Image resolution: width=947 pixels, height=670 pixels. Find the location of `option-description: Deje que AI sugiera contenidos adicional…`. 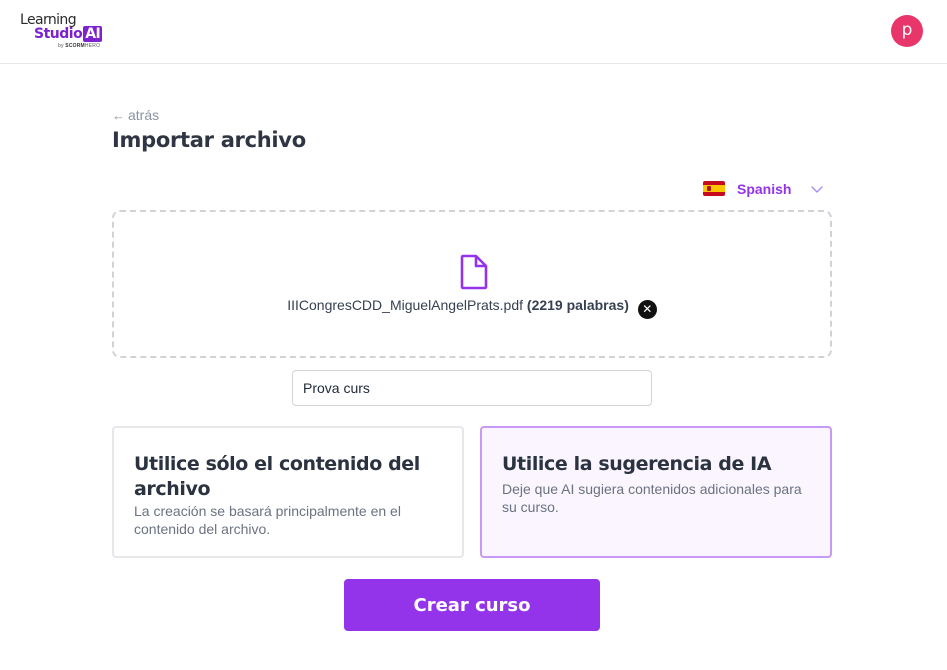

option-description: Deje que AI sugiera contenidos adicional… is located at coordinates (652, 498).